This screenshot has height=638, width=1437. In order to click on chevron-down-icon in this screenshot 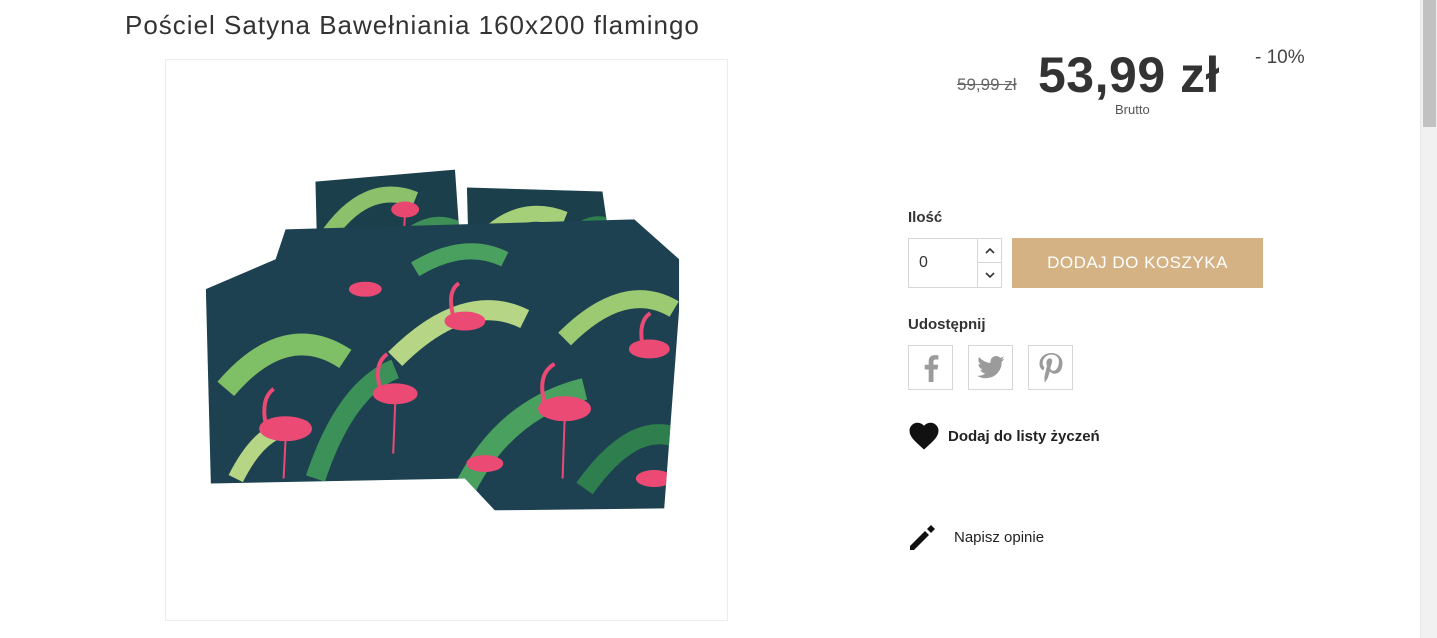, I will do `click(990, 274)`.